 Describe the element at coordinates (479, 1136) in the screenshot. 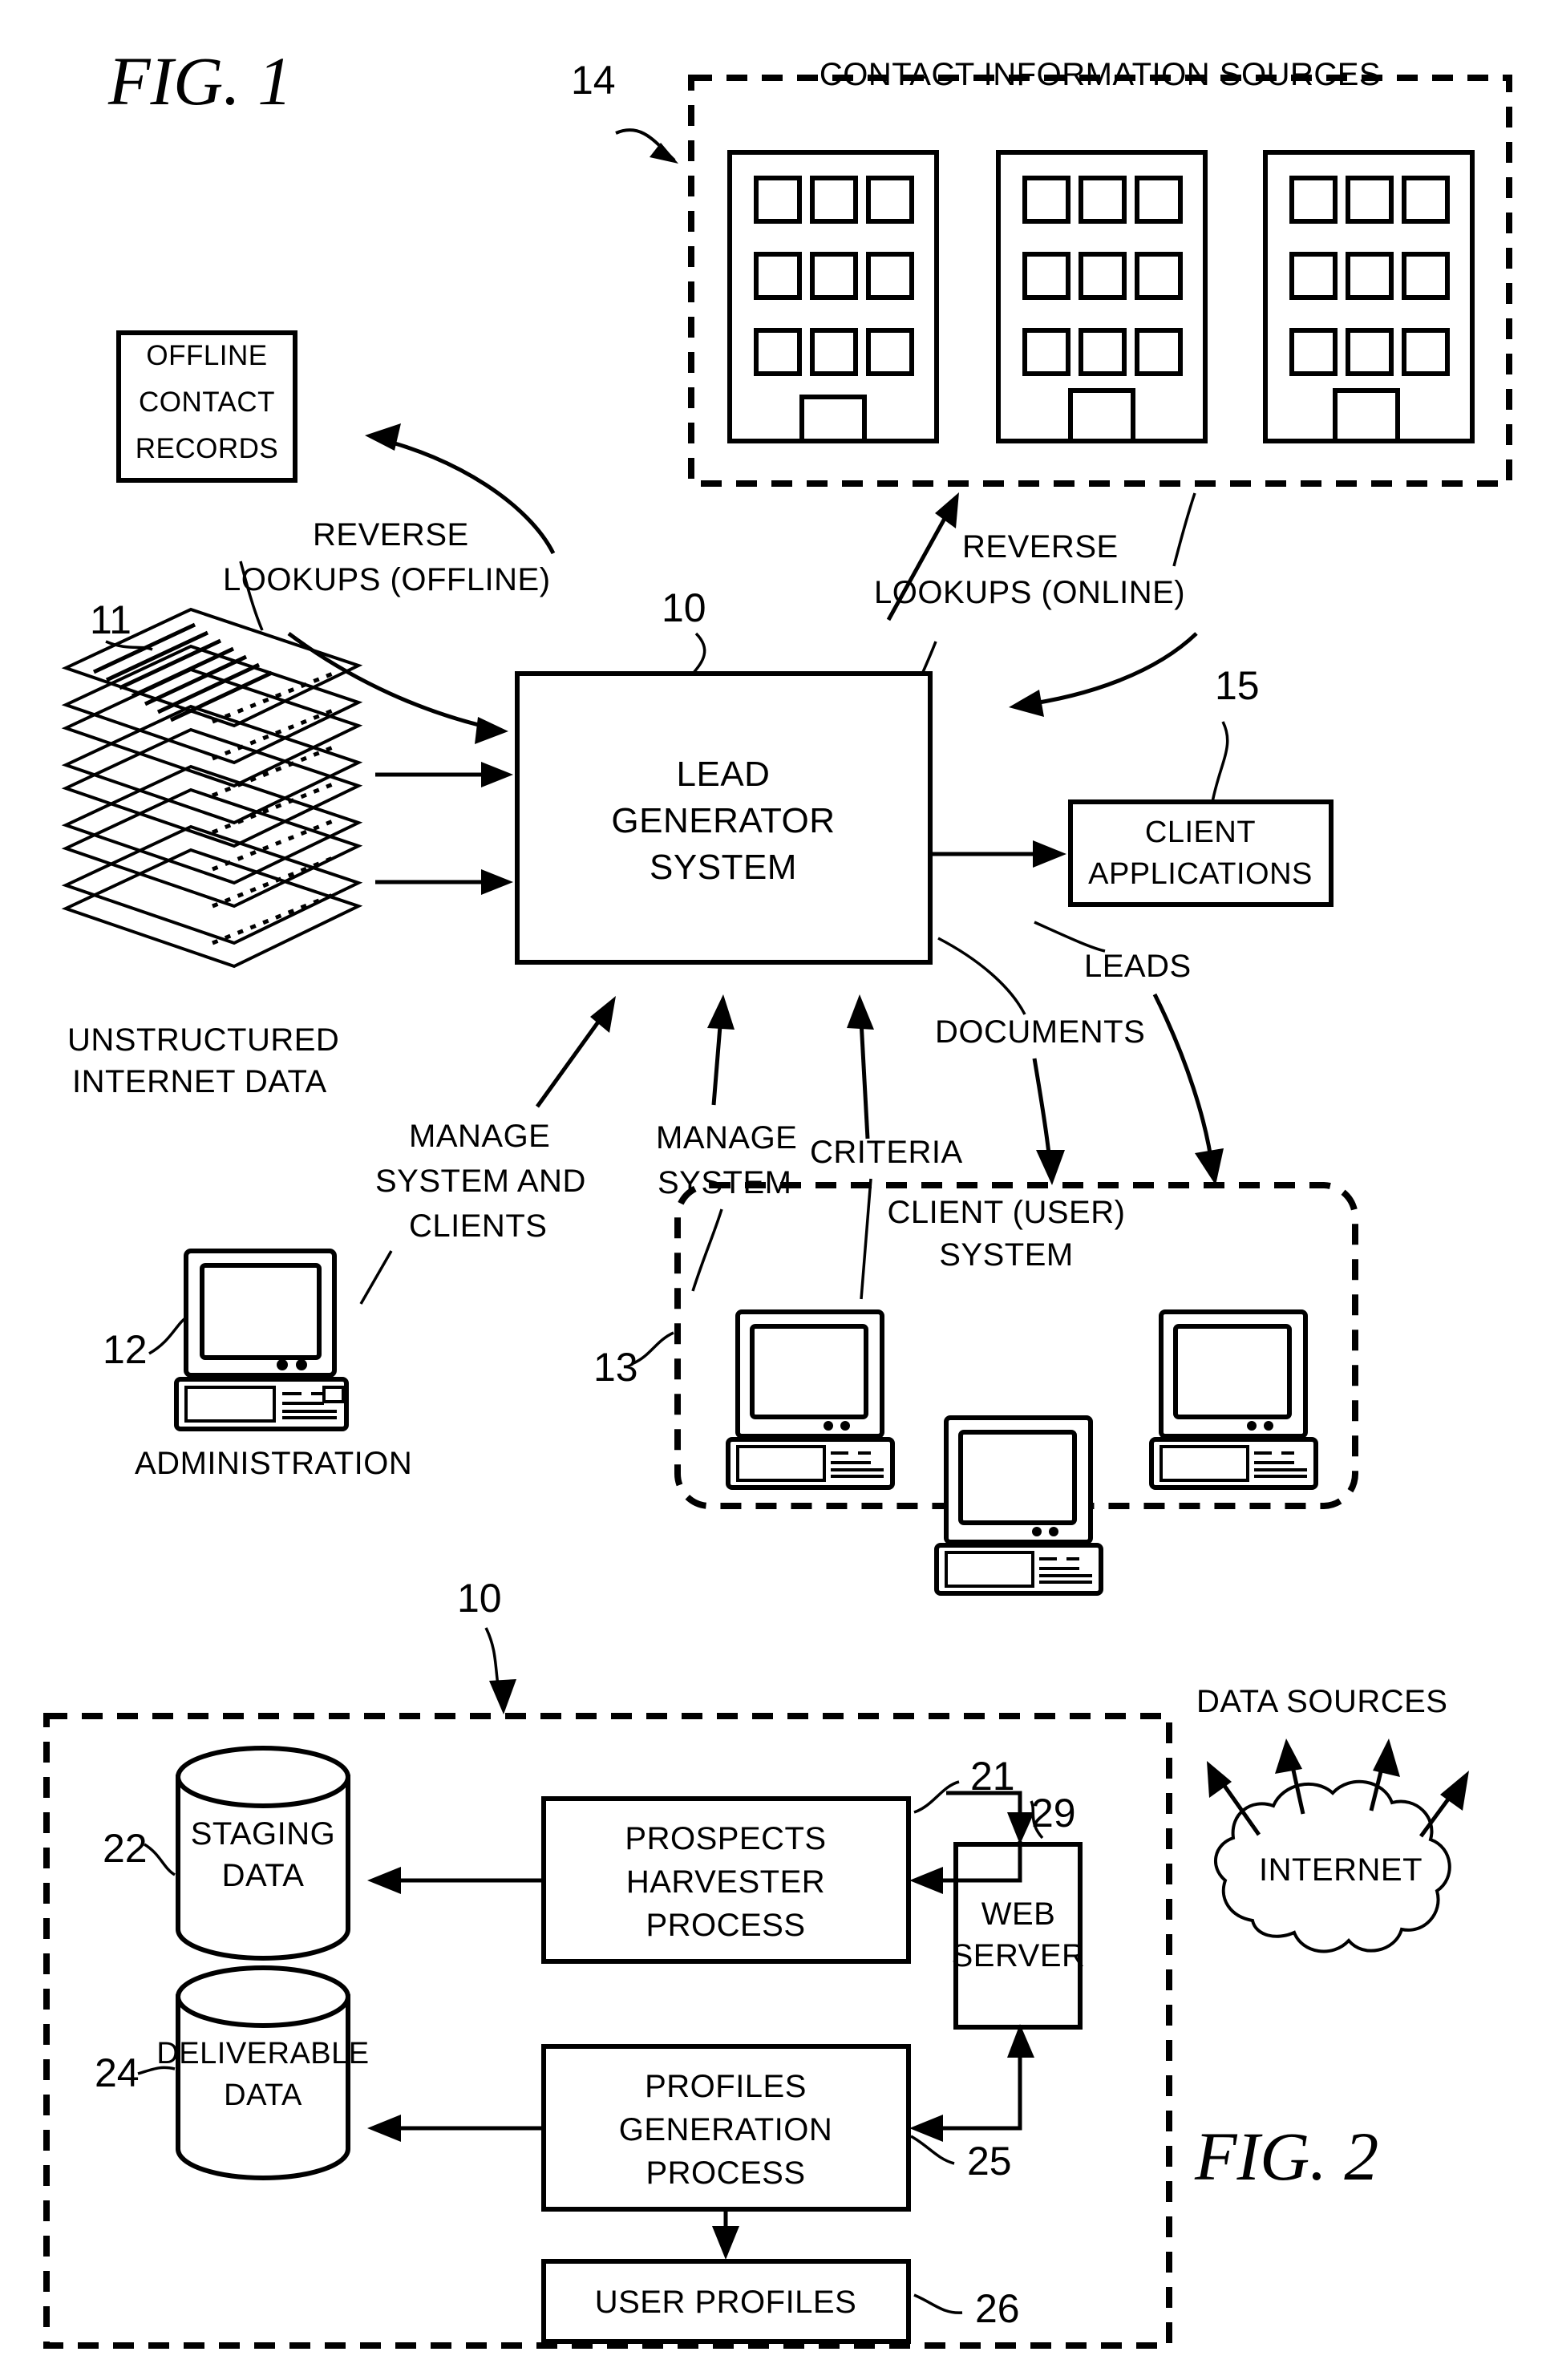

I see `manage-sys-clients-line1: MANAGE` at that location.